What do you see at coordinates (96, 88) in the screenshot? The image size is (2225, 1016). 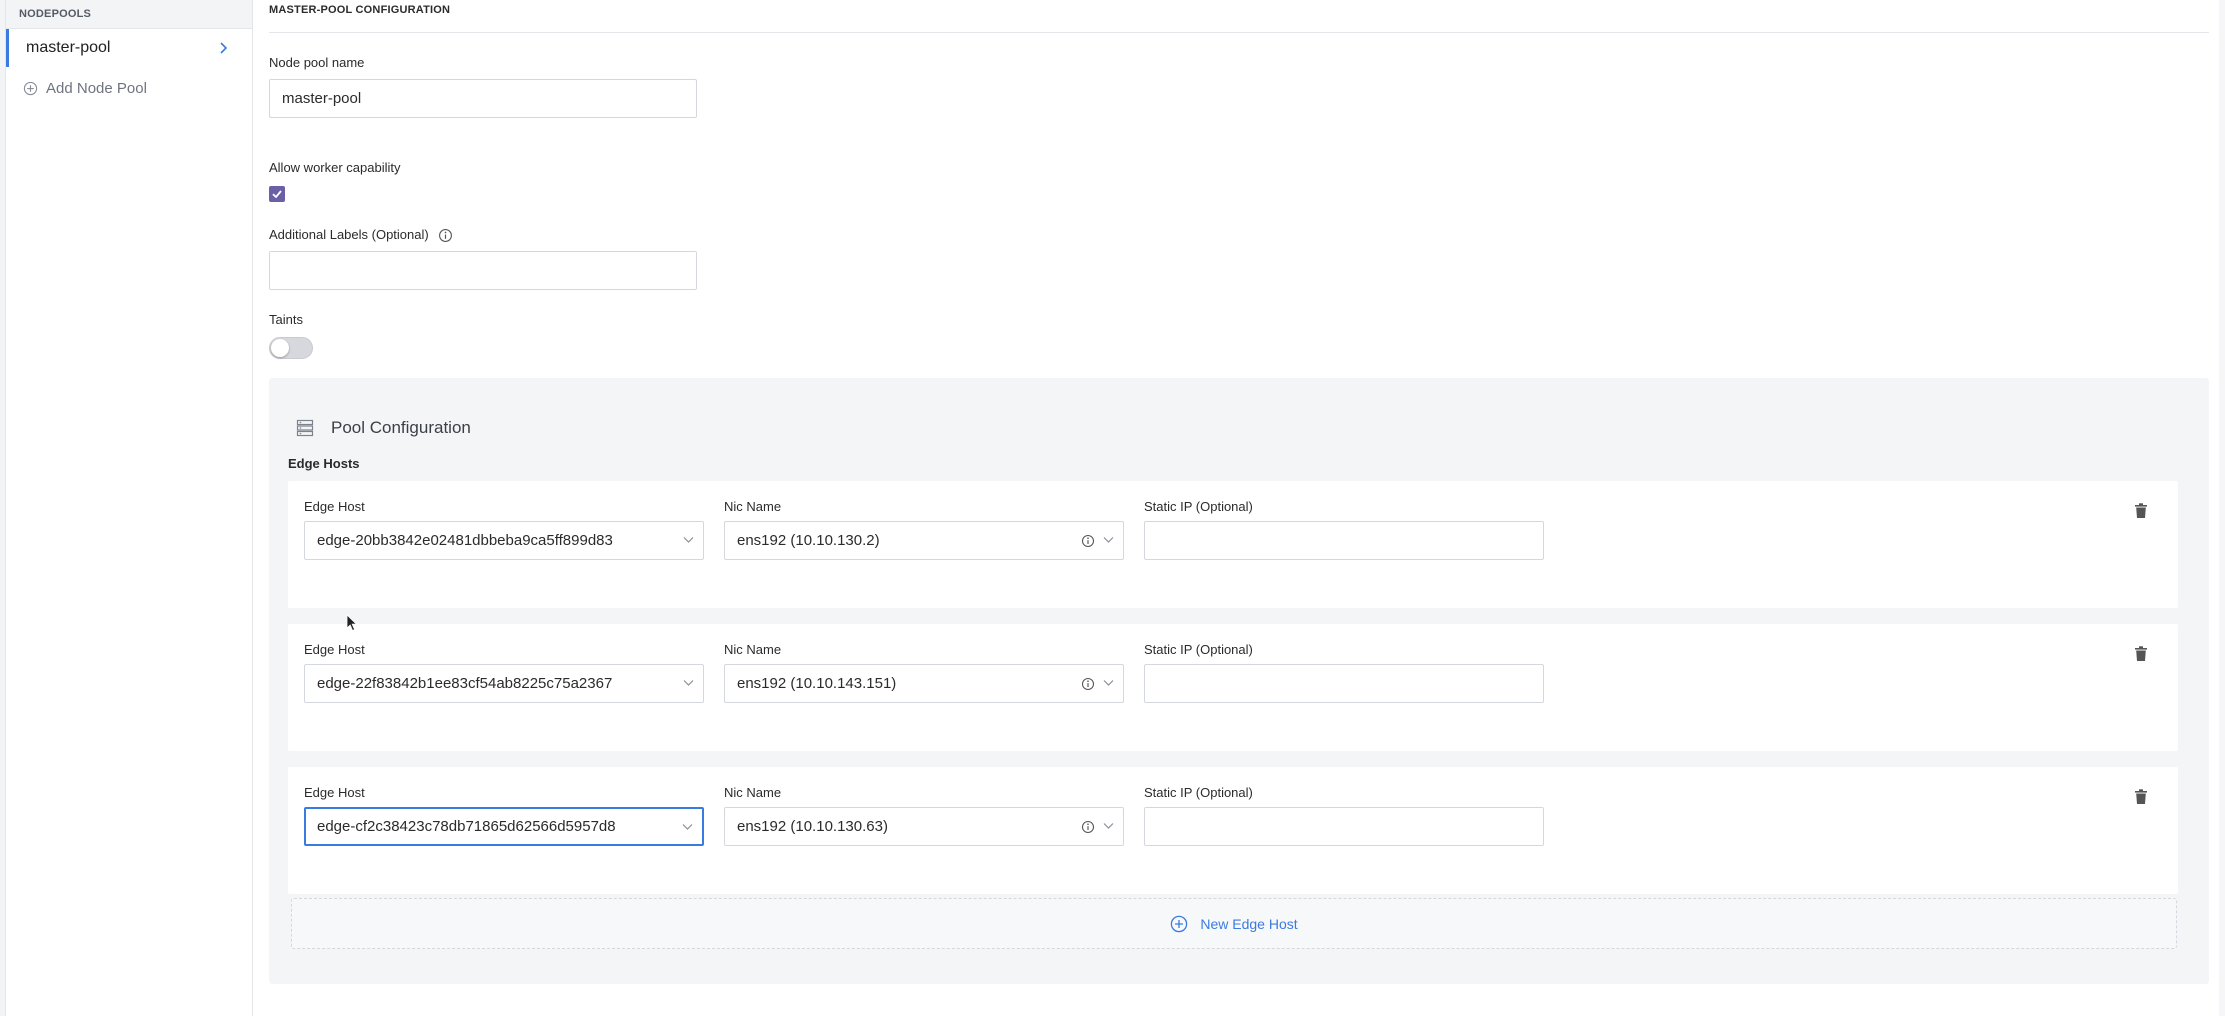 I see `add-node-pool-label: Add Node Pool` at bounding box center [96, 88].